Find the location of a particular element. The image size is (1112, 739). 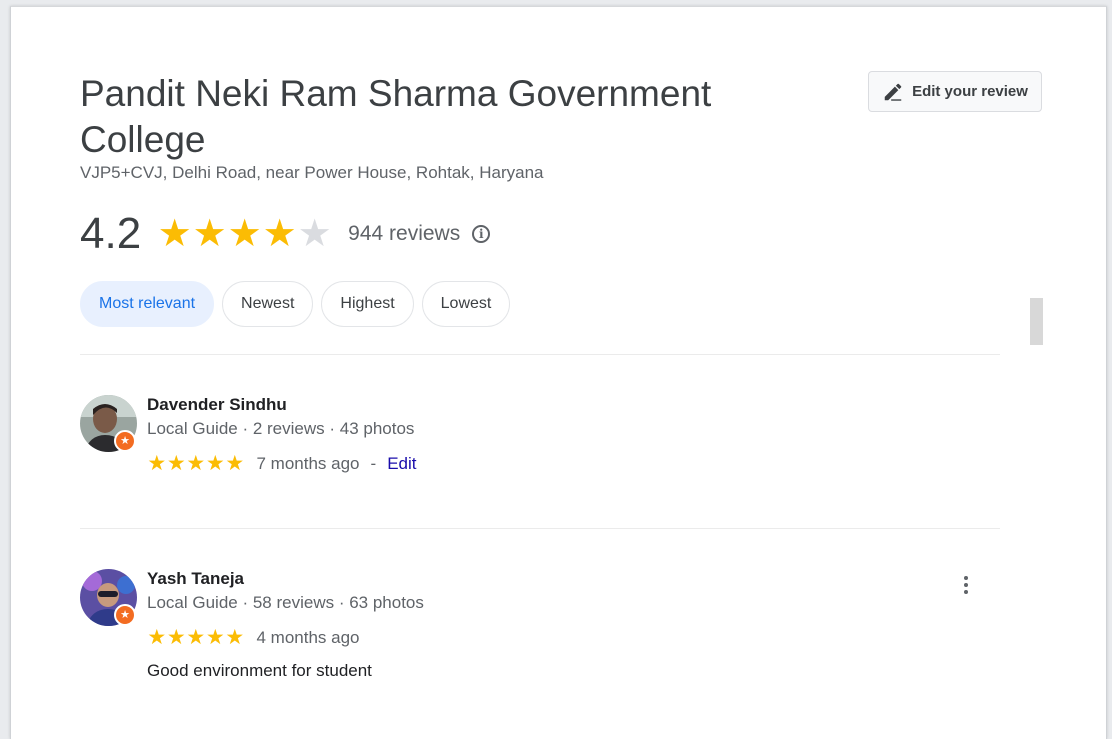

reviewer-name: Yash Taneja is located at coordinates (195, 579).